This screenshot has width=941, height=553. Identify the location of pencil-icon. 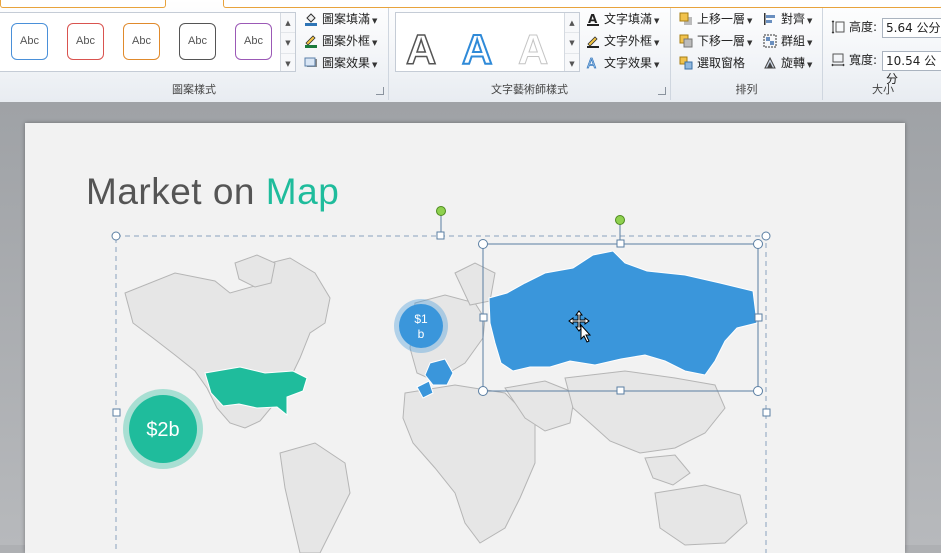
(311, 41).